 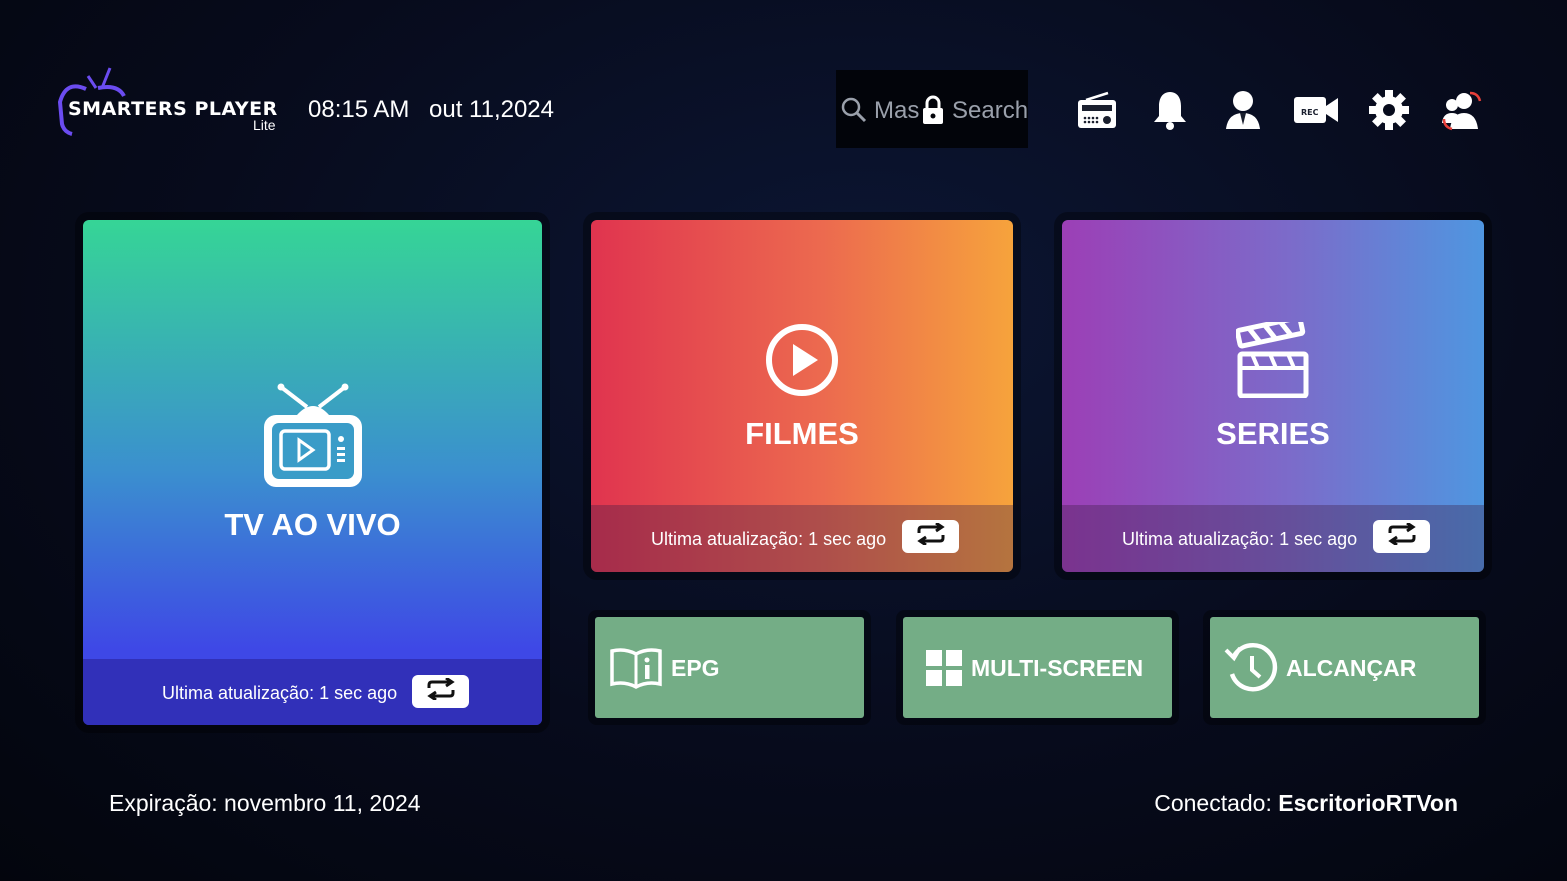 What do you see at coordinates (1368, 803) in the screenshot?
I see `connected-user: EscritorioRTVon` at bounding box center [1368, 803].